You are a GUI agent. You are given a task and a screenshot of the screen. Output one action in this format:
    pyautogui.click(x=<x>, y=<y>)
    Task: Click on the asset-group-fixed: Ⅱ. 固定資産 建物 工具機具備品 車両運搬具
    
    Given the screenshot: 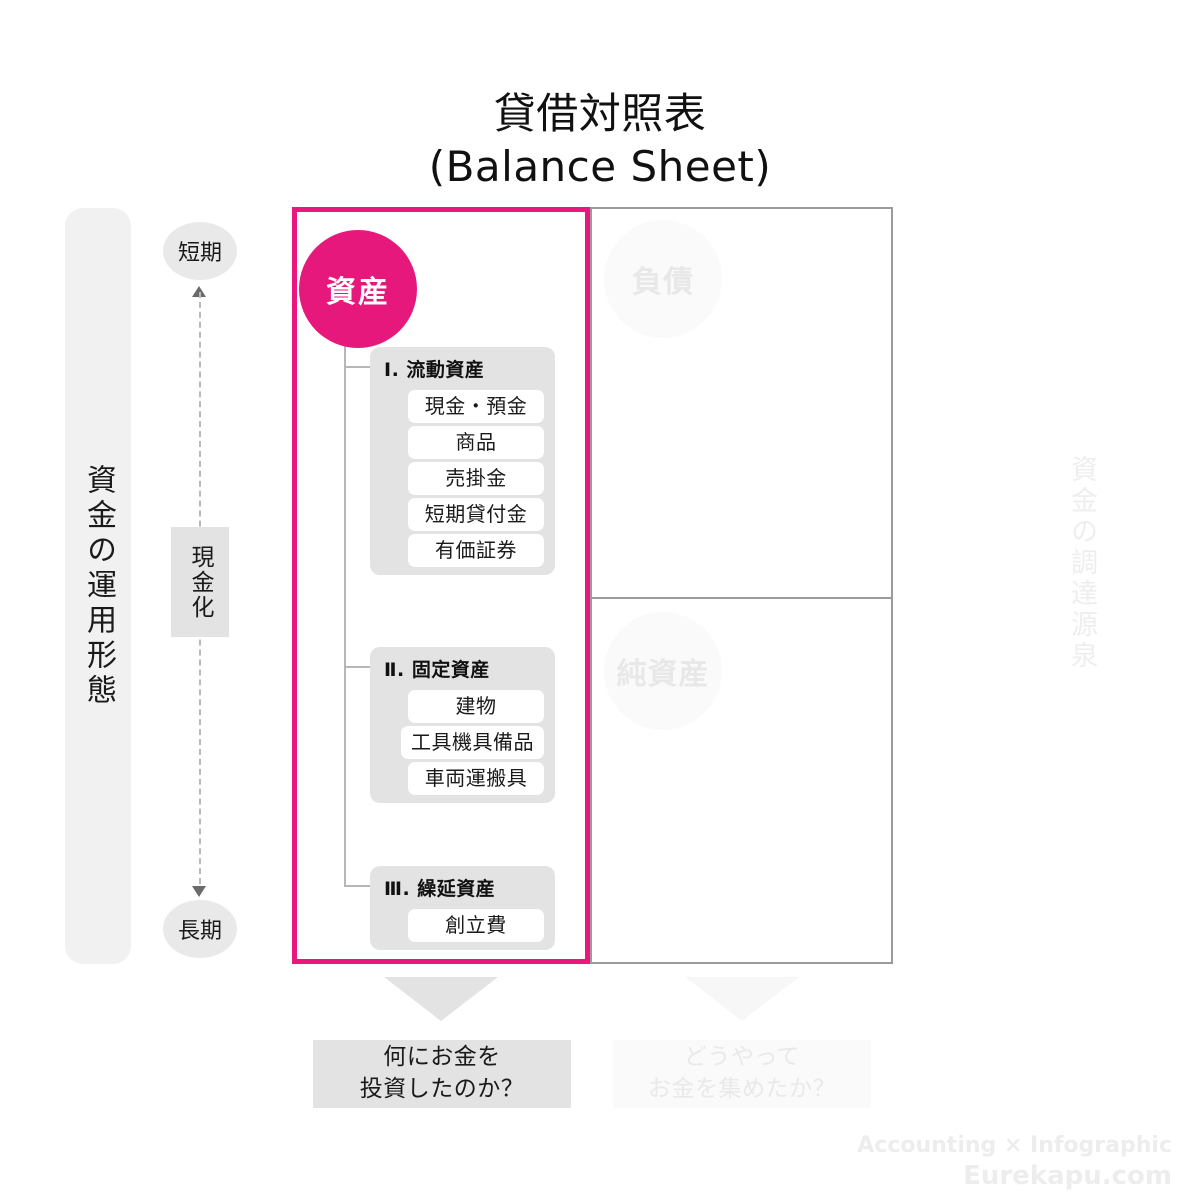 What is the action you would take?
    pyautogui.click(x=462, y=725)
    